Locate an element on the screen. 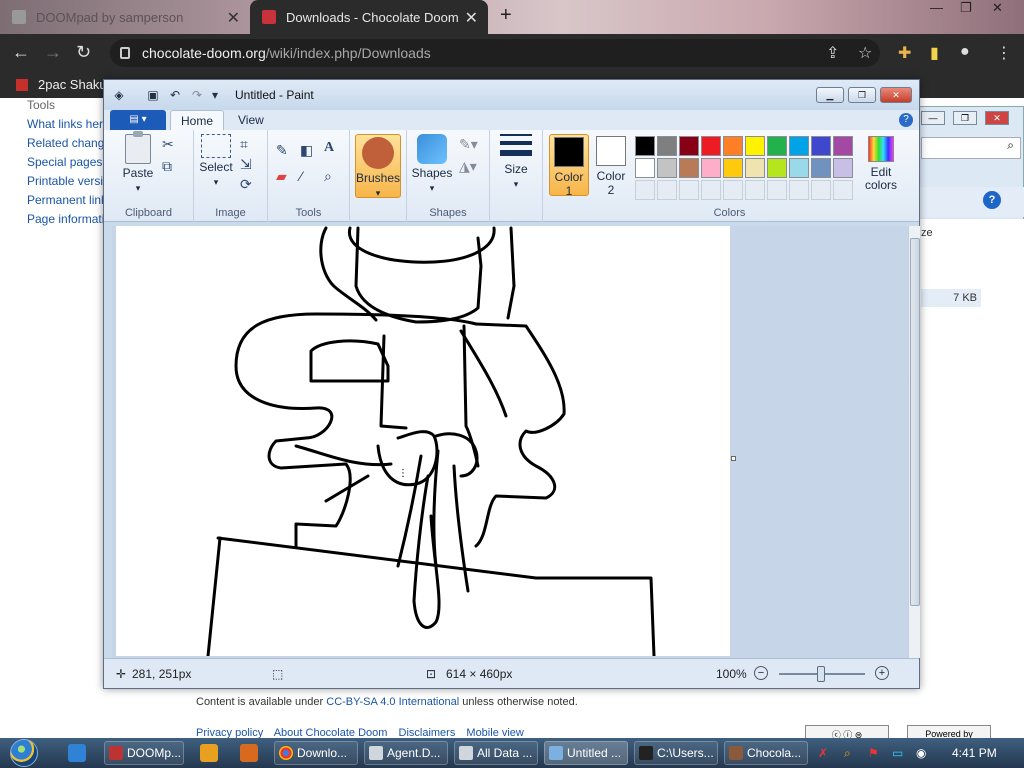 This screenshot has width=1024, height=768. tray-tool-icon: ✗ is located at coordinates (823, 753).